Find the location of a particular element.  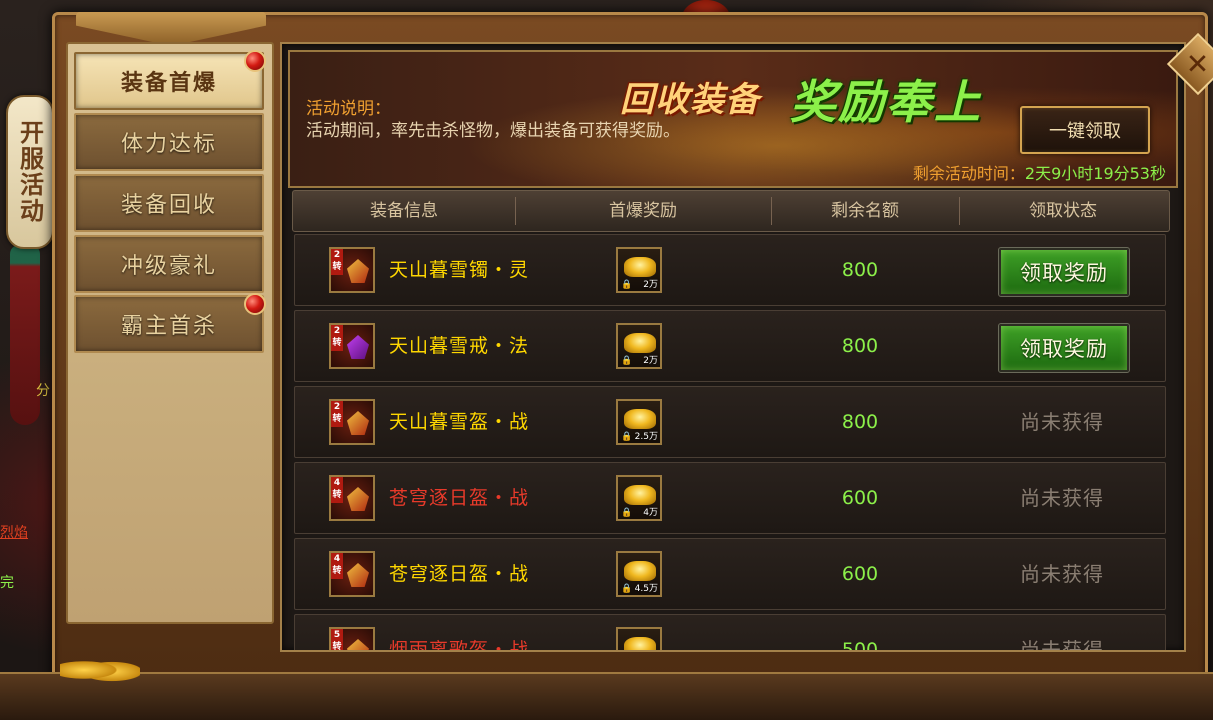

table-row: 4转 苍穹逐日盔・战 🔒 4万 600 尚未获得 is located at coordinates (730, 498).